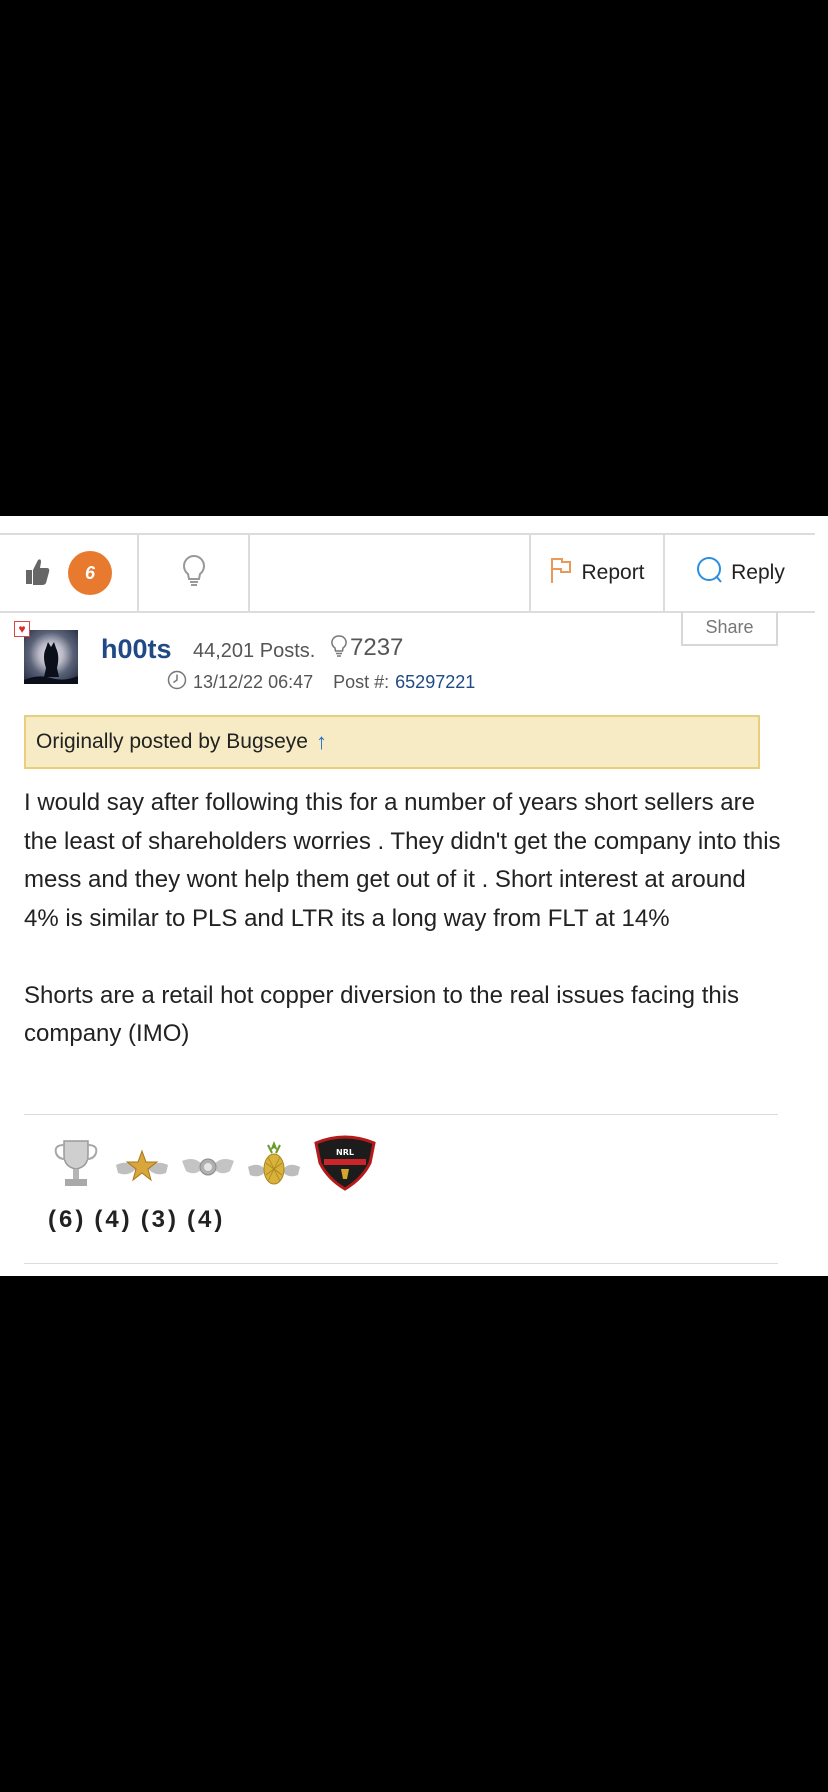  I want to click on trophy-icon, so click(76, 1164).